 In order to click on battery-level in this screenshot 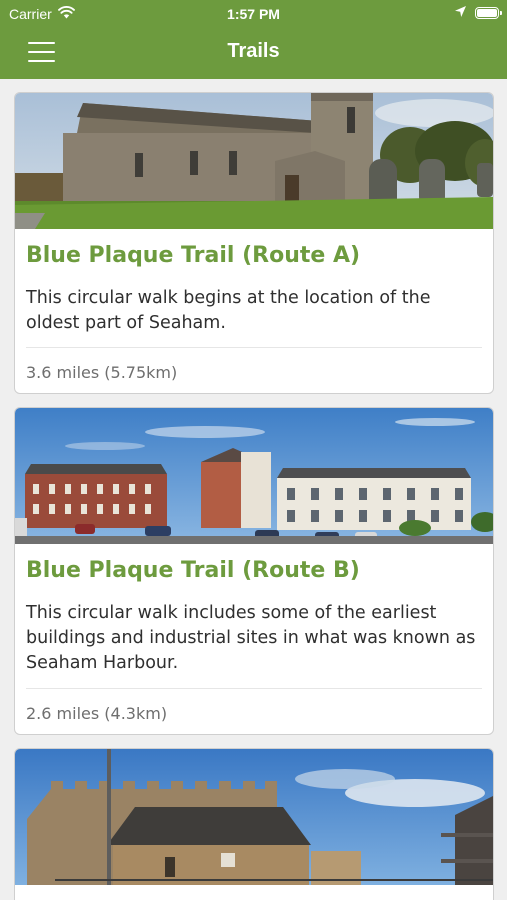, I will do `click(487, 13)`.